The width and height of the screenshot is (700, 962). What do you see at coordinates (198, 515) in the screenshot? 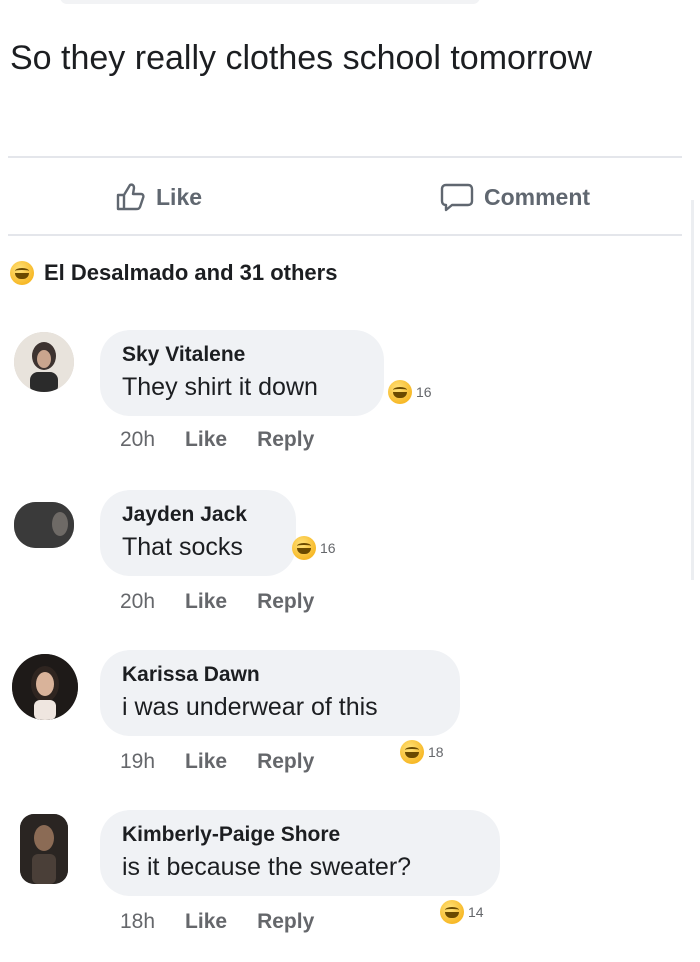
I see `comment-author: Jayden Jack` at bounding box center [198, 515].